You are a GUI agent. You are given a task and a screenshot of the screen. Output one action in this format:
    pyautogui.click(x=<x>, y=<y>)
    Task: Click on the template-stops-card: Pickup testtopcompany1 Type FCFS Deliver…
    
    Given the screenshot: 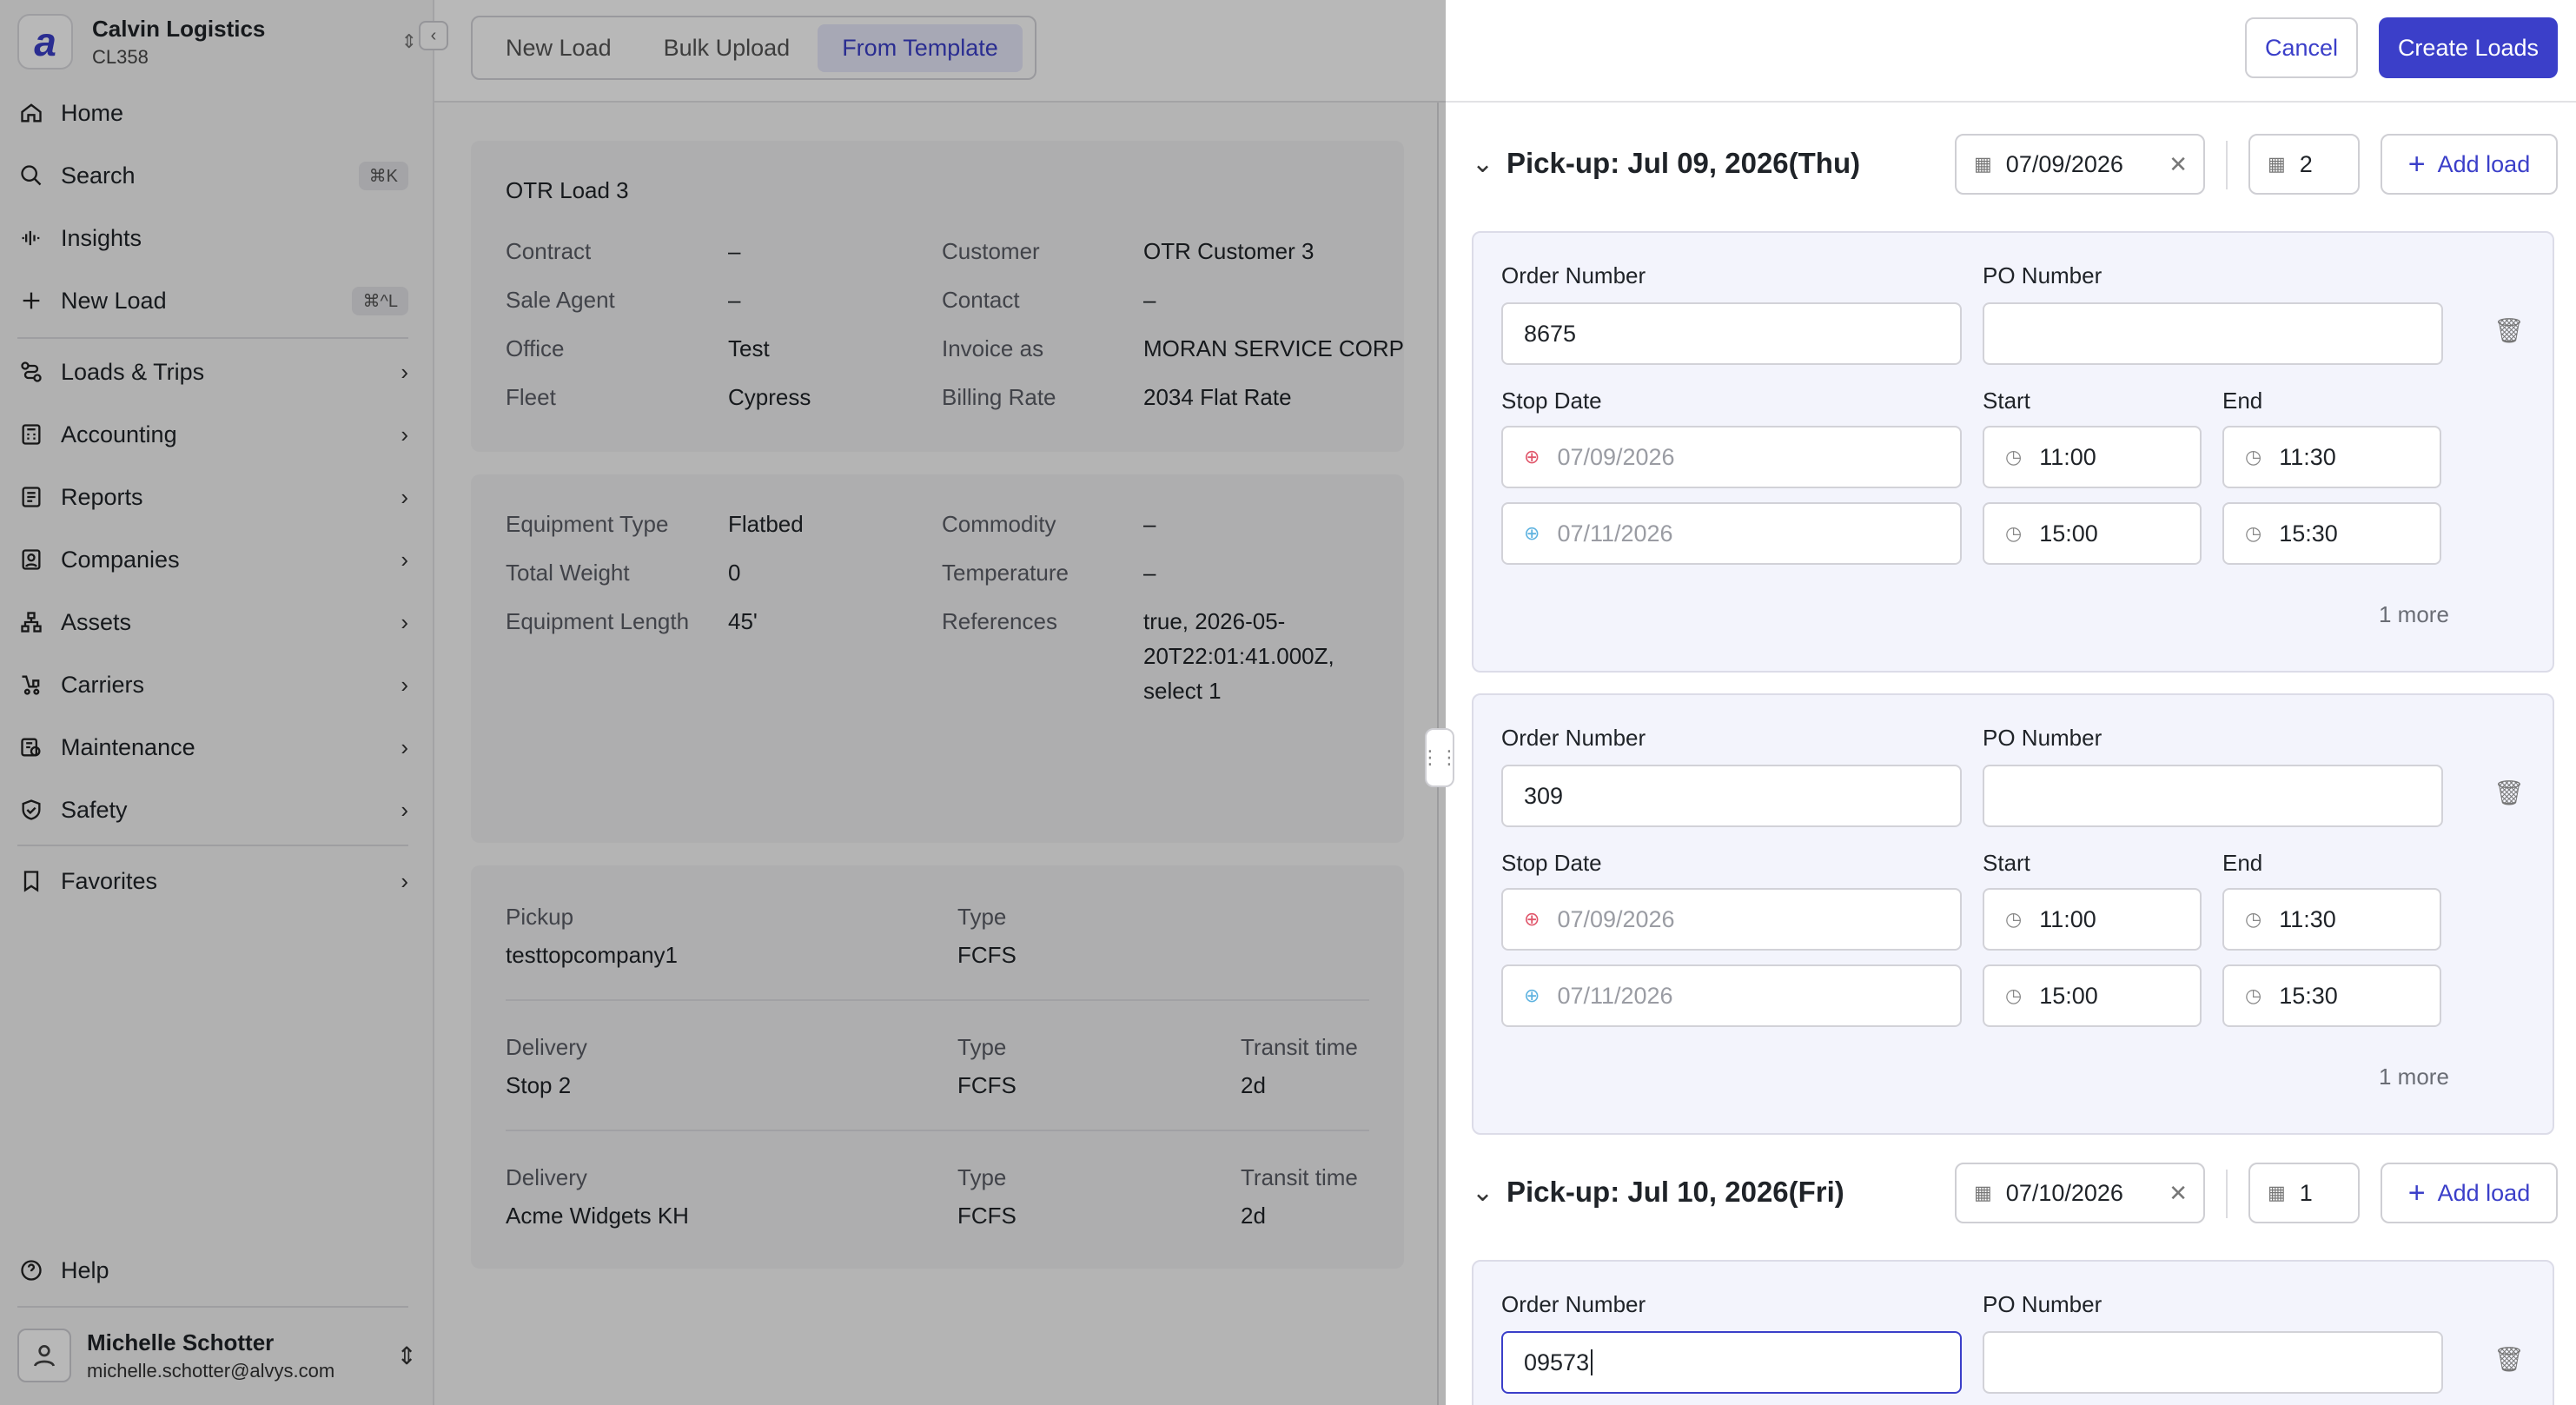 What is the action you would take?
    pyautogui.click(x=937, y=1067)
    